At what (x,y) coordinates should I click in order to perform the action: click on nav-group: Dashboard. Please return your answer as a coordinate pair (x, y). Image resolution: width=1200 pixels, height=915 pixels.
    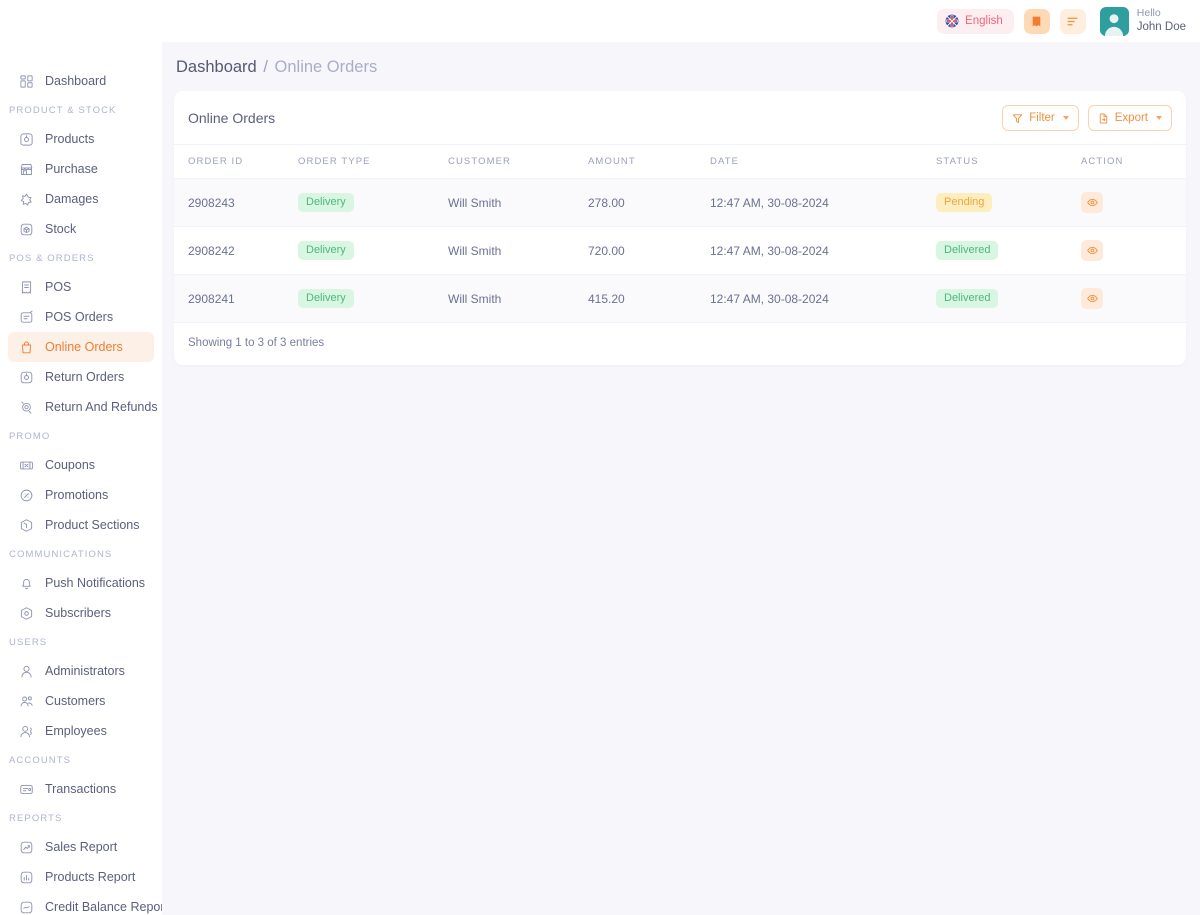
    Looking at the image, I should click on (81, 74).